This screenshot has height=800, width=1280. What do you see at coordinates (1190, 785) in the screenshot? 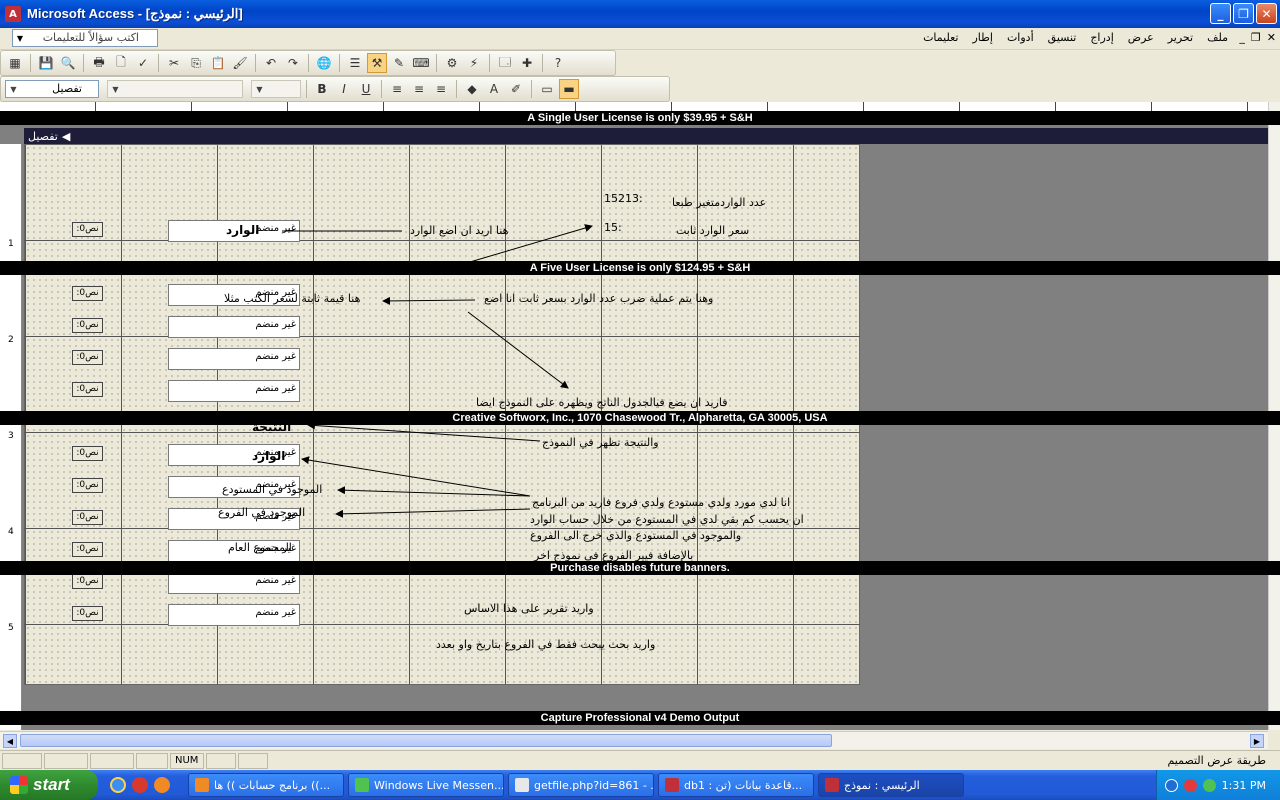
I see `security-icon` at bounding box center [1190, 785].